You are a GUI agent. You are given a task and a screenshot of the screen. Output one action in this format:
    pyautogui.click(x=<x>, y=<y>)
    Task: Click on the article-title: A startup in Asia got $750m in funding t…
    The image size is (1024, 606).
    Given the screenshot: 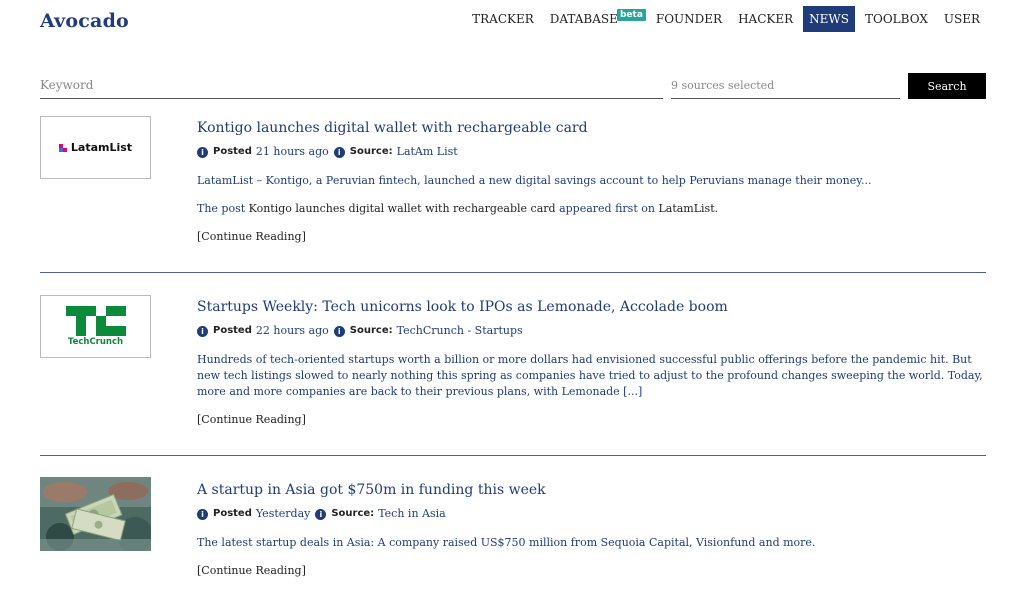 What is the action you would take?
    pyautogui.click(x=591, y=490)
    